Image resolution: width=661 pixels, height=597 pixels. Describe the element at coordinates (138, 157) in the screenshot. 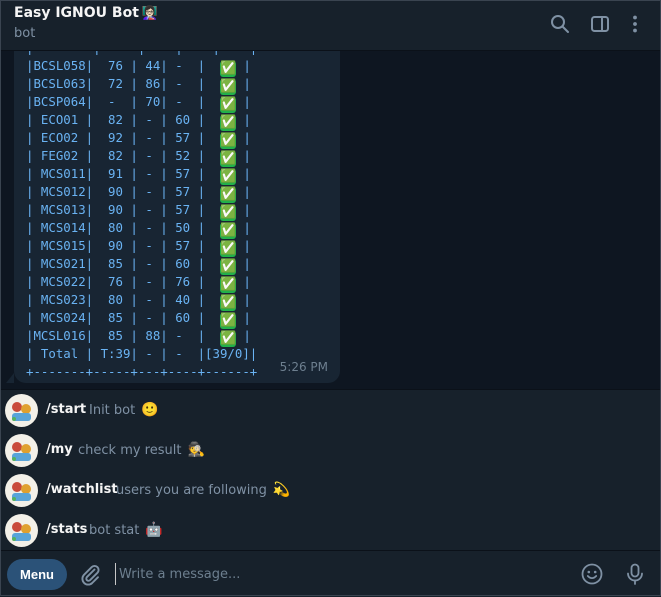

I see `table-row: | FEG02 | 82 | - | 52 | ✅ |` at that location.